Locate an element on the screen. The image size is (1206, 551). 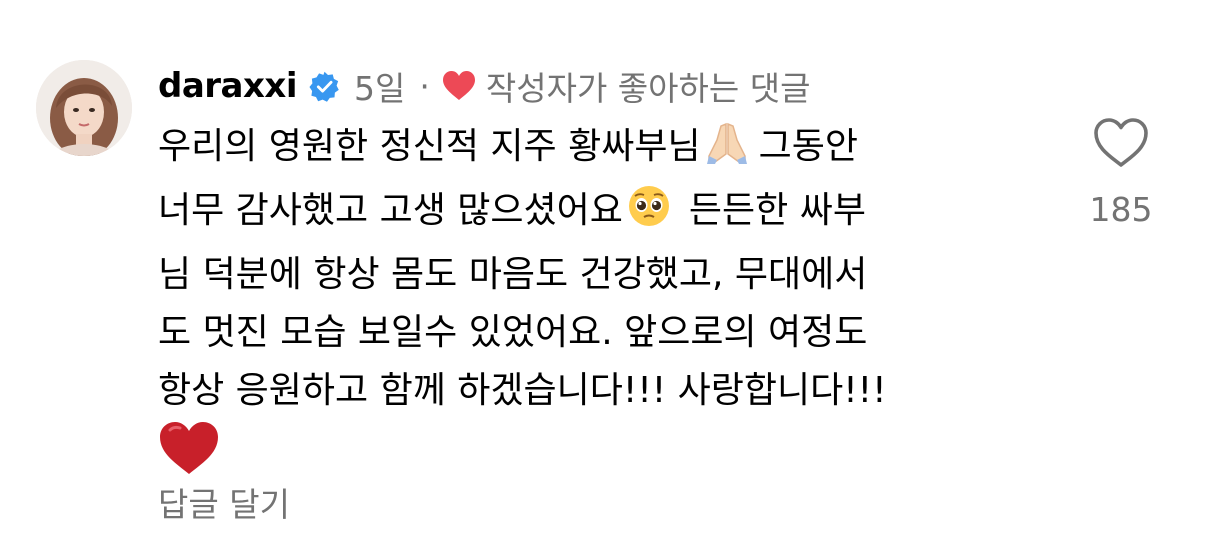
comment-line: 도 멋진 모습 보일수 있었어요. 앞으로의 여정도 is located at coordinates (513, 332).